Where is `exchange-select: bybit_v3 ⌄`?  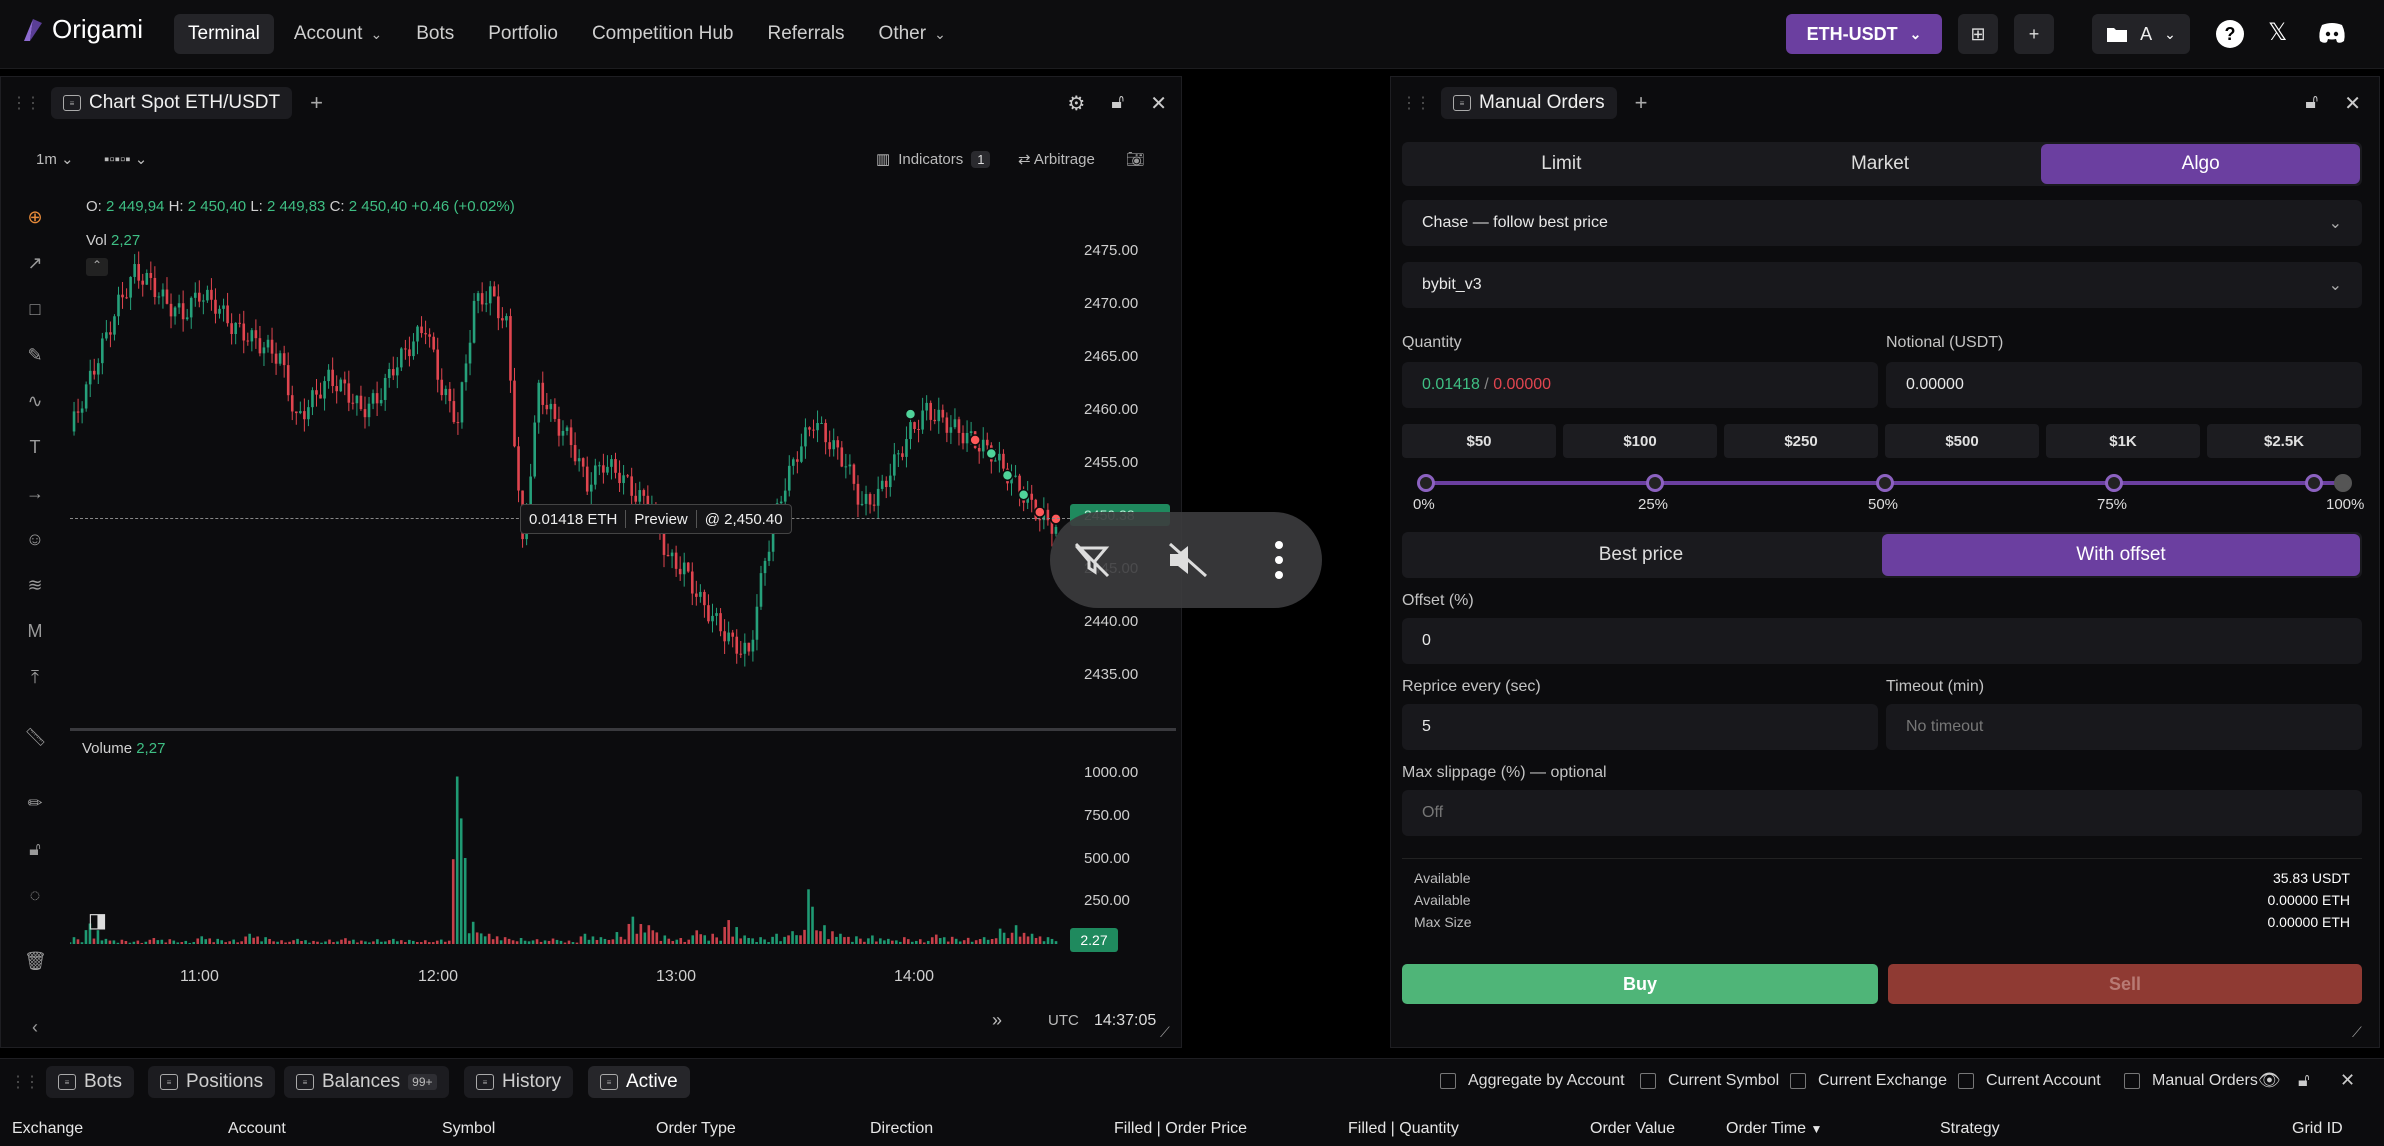 exchange-select: bybit_v3 ⌄ is located at coordinates (1882, 285).